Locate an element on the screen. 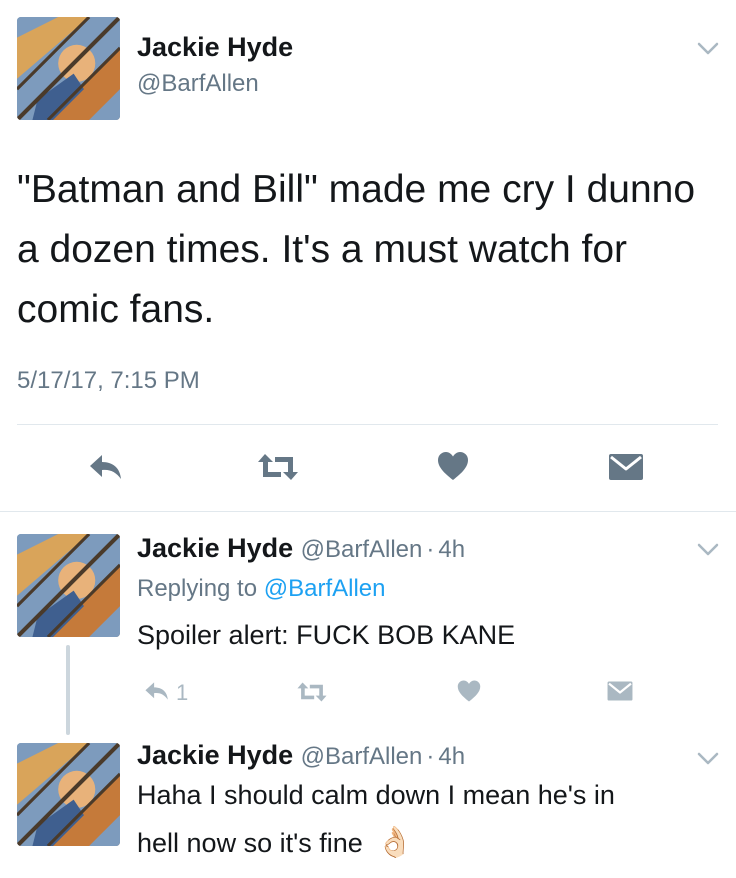 This screenshot has height=878, width=736. replying-to-label: Replying to is located at coordinates (197, 588).